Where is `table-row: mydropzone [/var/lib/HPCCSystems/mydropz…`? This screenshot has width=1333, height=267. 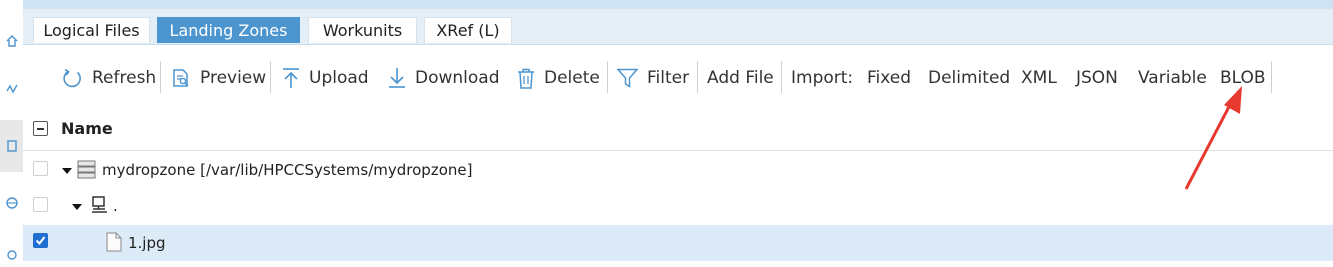
table-row: mydropzone [/var/lib/HPCCSystems/mydropz… is located at coordinates (678, 171).